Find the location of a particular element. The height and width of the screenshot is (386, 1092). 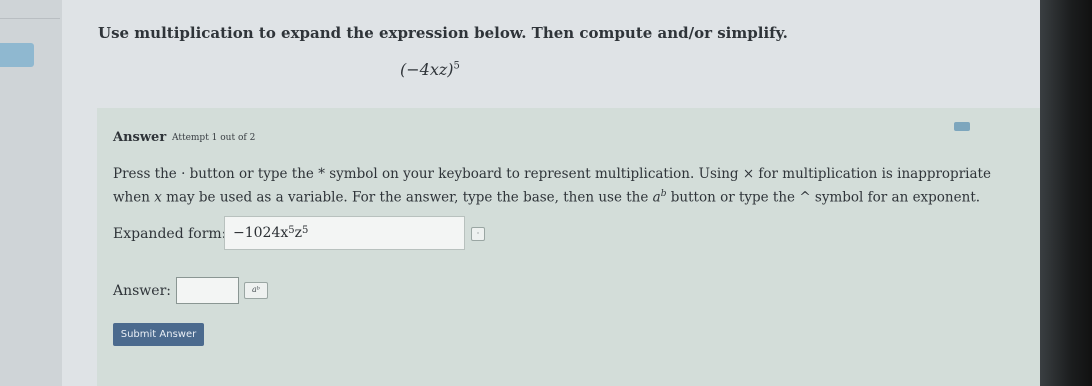

instructions-variable: x is located at coordinates (158, 197).